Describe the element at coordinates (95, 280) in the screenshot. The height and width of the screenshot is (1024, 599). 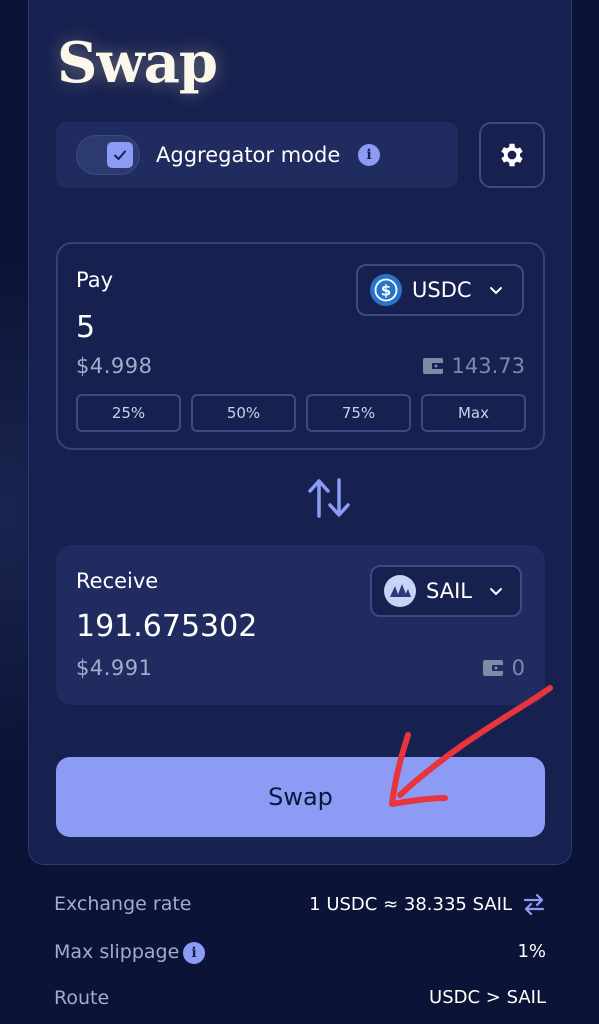
I see `pay-label: Pay` at that location.